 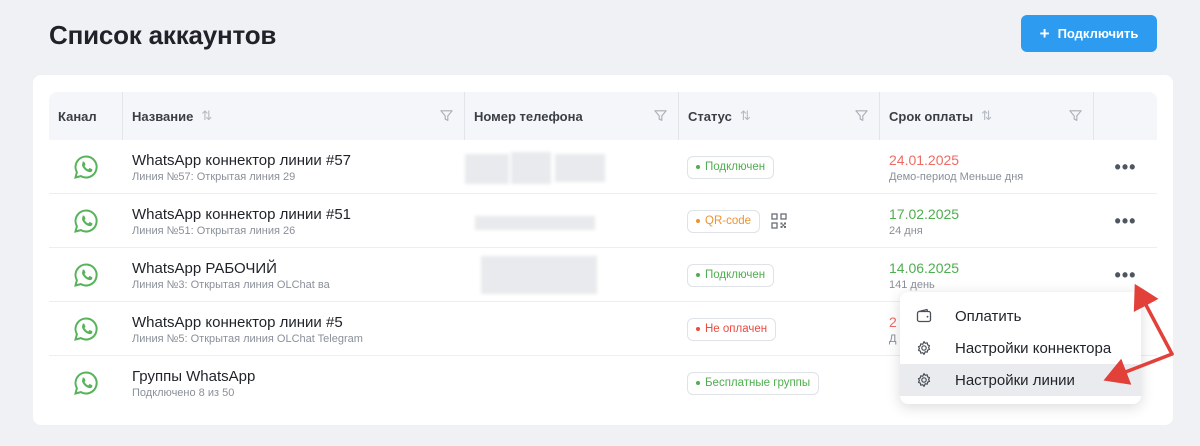 I want to click on status-label: Бесплатные группы, so click(x=758, y=383).